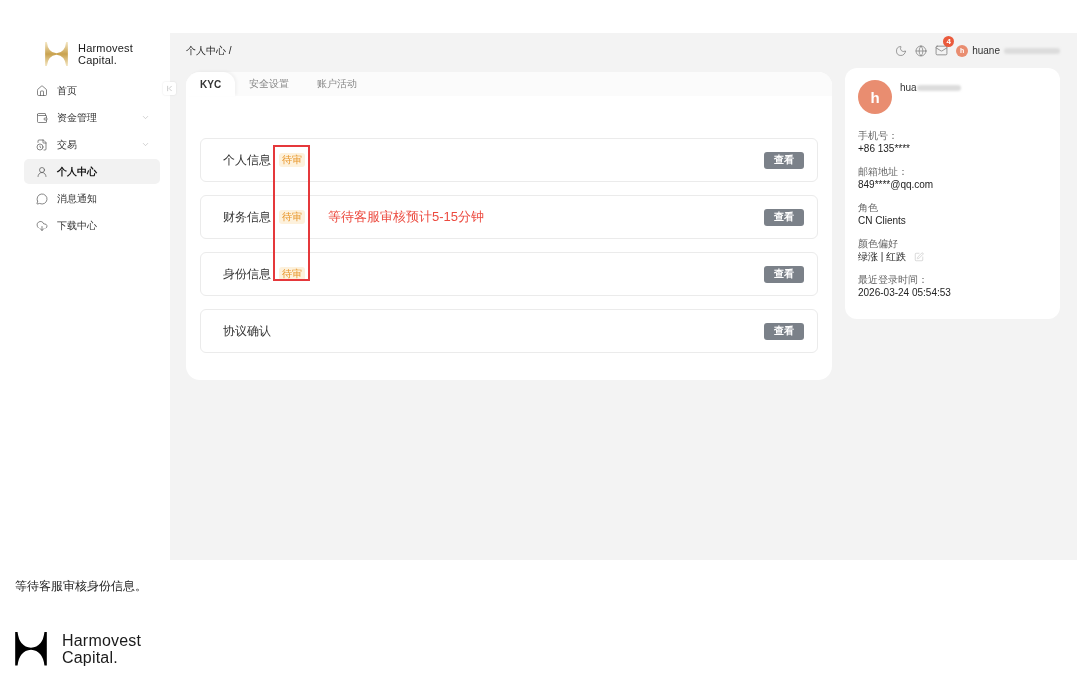  I want to click on avatar: h, so click(875, 97).